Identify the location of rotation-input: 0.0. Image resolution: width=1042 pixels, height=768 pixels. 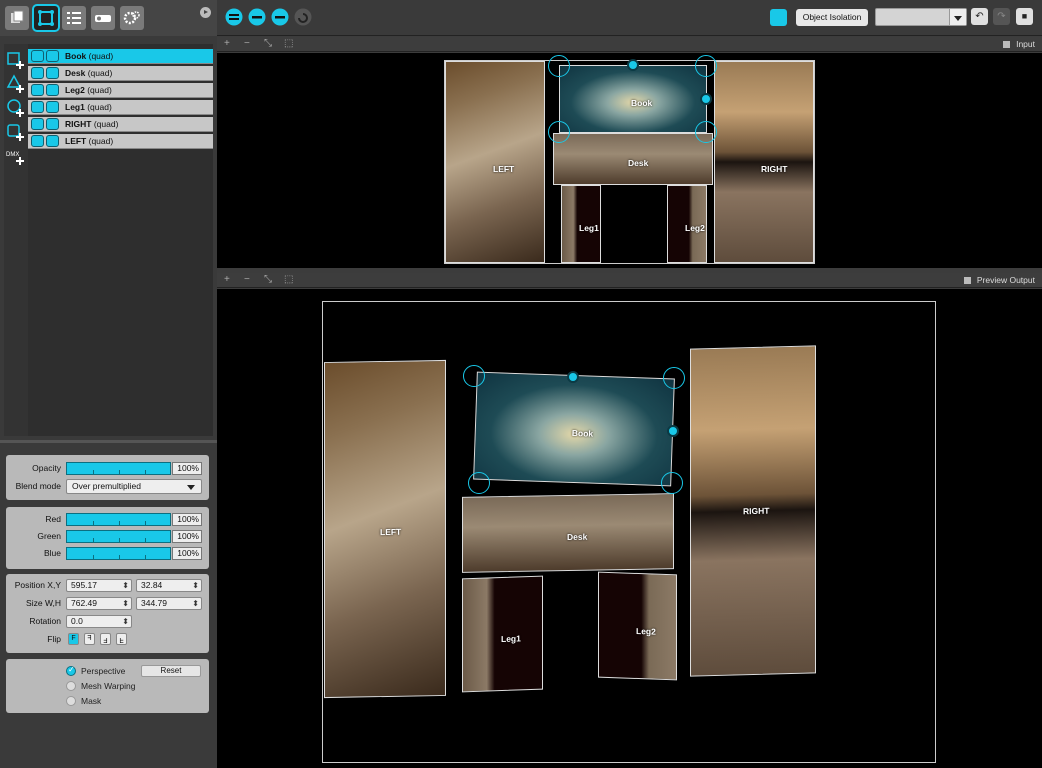
(99, 621).